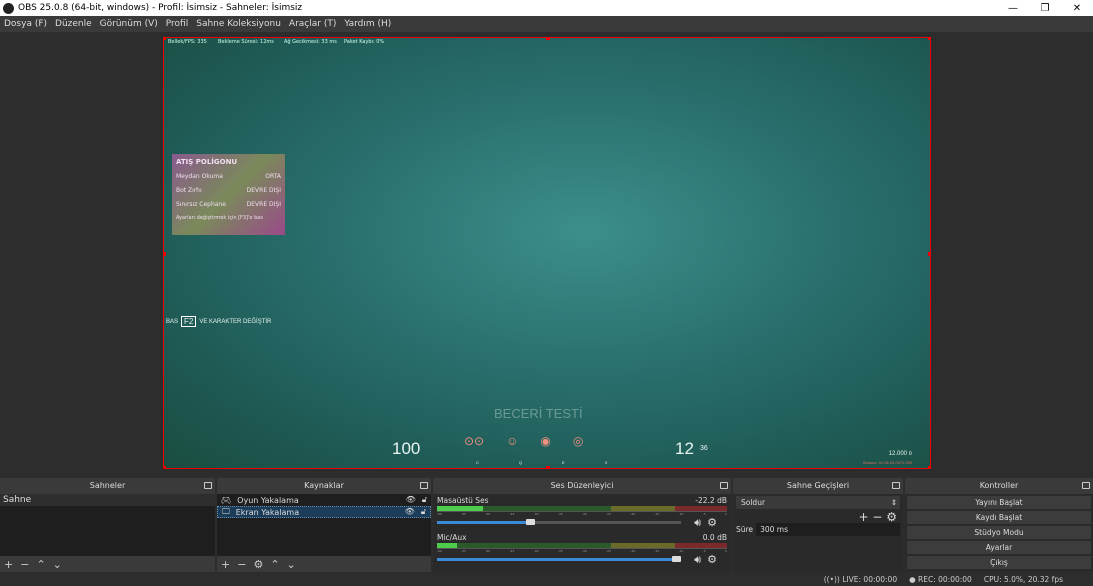  Describe the element at coordinates (512, 551) in the screenshot. I see `scale-tick: -45` at that location.